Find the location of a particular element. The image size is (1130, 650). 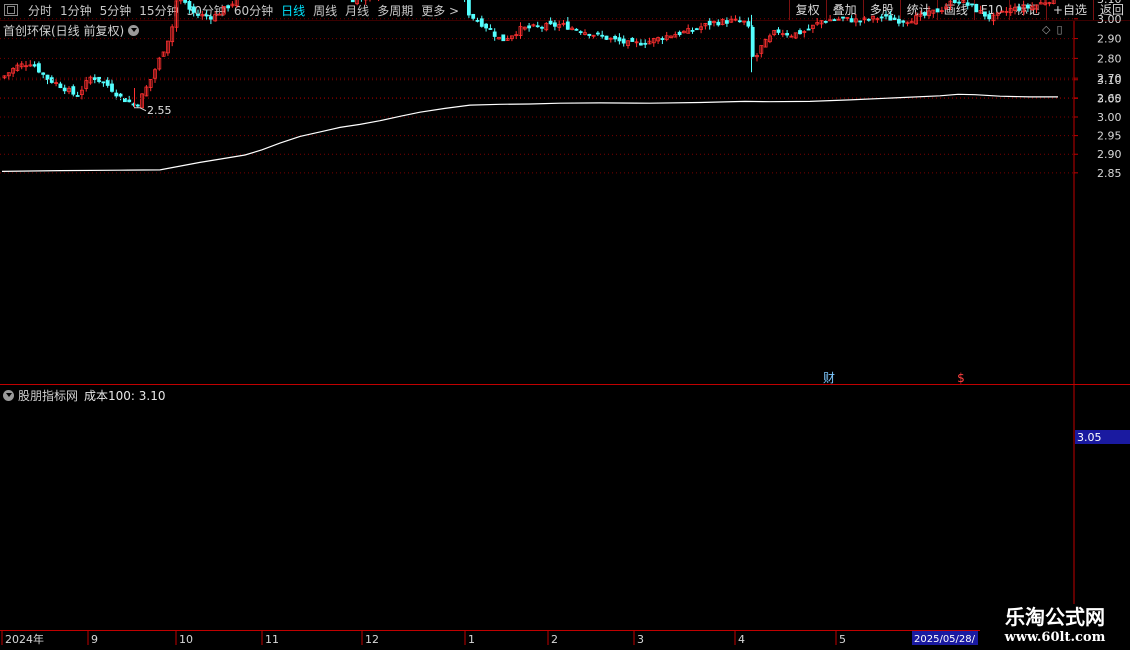

x-tick-label: 10 is located at coordinates (186, 639).